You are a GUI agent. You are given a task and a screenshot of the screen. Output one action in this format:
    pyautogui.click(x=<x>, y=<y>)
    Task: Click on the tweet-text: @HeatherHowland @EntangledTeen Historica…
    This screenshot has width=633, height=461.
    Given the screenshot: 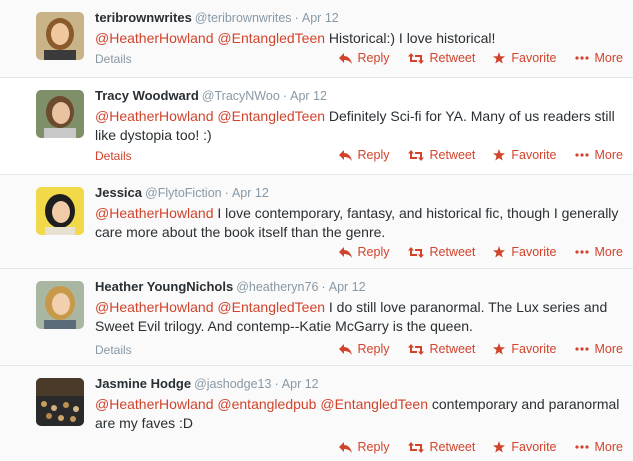 What is the action you would take?
    pyautogui.click(x=360, y=38)
    